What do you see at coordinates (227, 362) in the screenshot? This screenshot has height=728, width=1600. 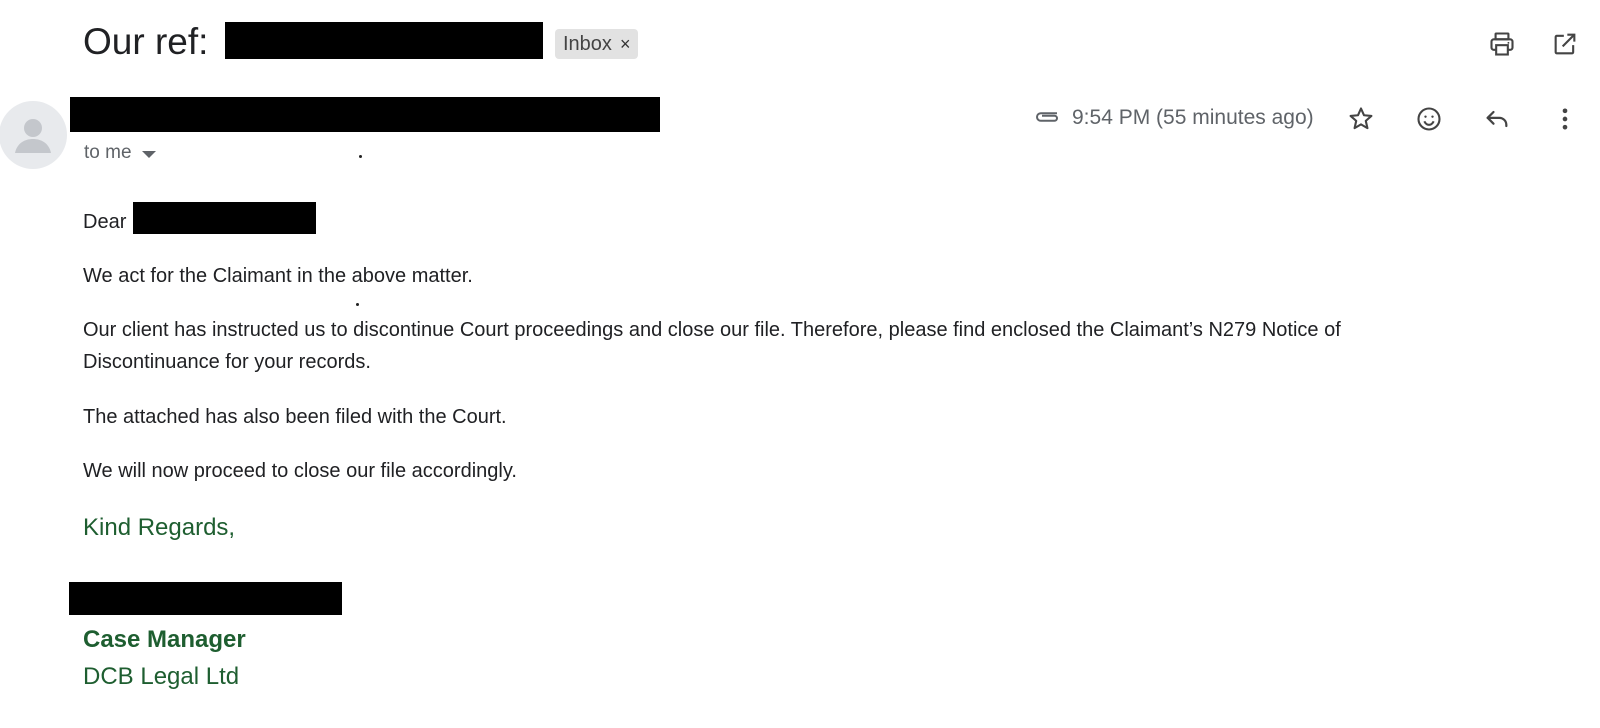 I see `paragraph-2-line-2: Discontinuance for your records.` at bounding box center [227, 362].